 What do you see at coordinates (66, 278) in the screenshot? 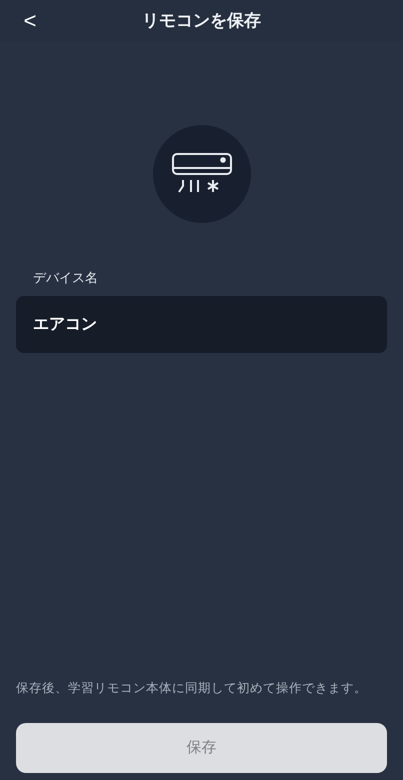
I see `field-label: デバイス名` at bounding box center [66, 278].